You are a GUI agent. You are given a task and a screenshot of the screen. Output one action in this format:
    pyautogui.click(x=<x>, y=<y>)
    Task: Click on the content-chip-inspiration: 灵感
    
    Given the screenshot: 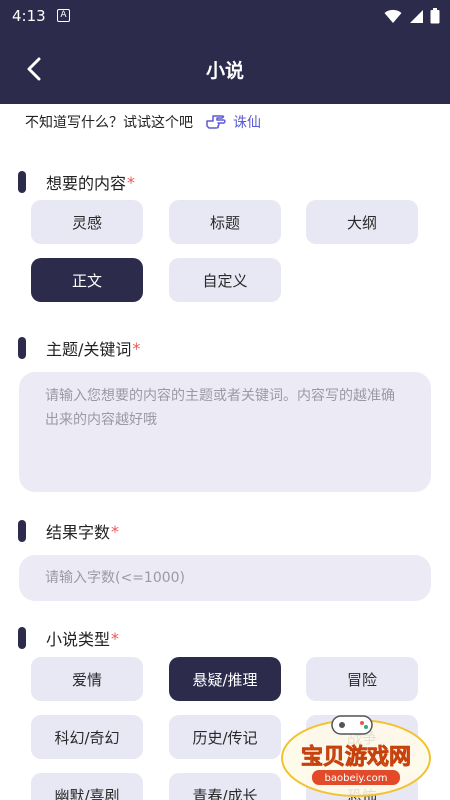 What is the action you would take?
    pyautogui.click(x=87, y=222)
    